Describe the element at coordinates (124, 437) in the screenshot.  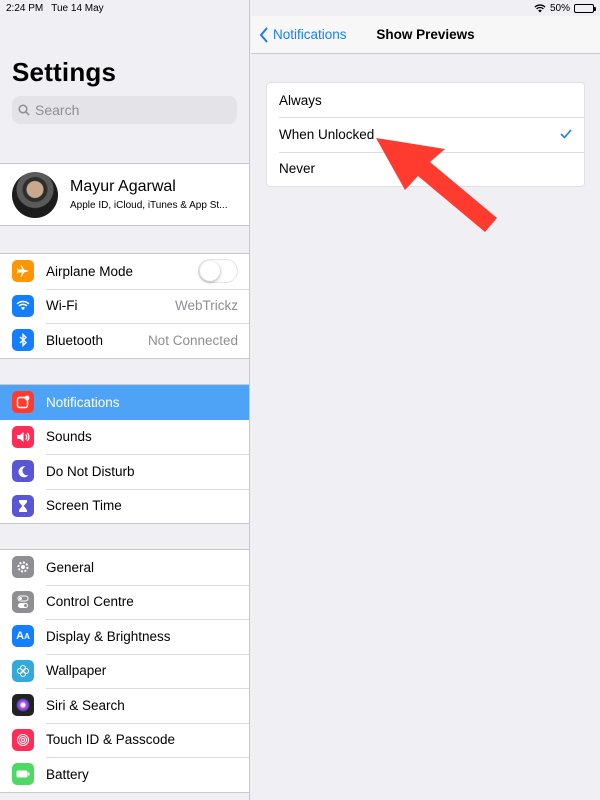
I see `sidebar-item-sounds: Sounds` at that location.